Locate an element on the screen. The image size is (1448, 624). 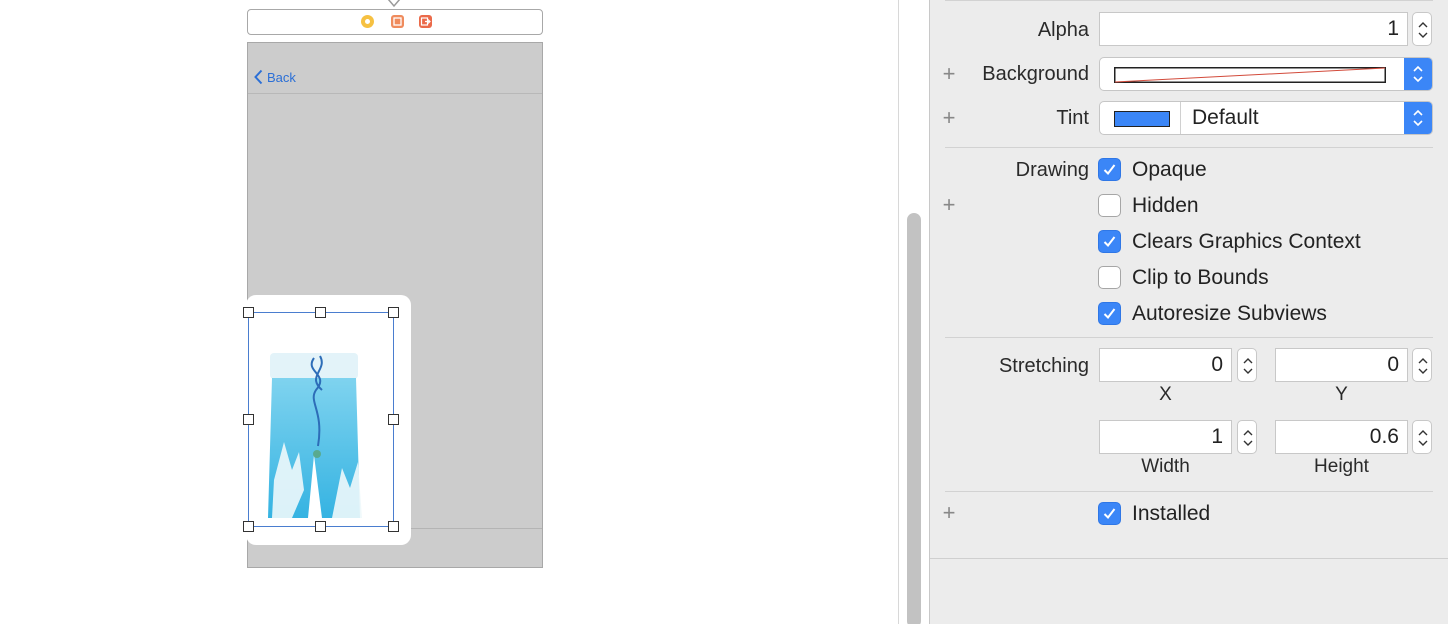
drawing-add-variation-icon: + is located at coordinates (949, 205).